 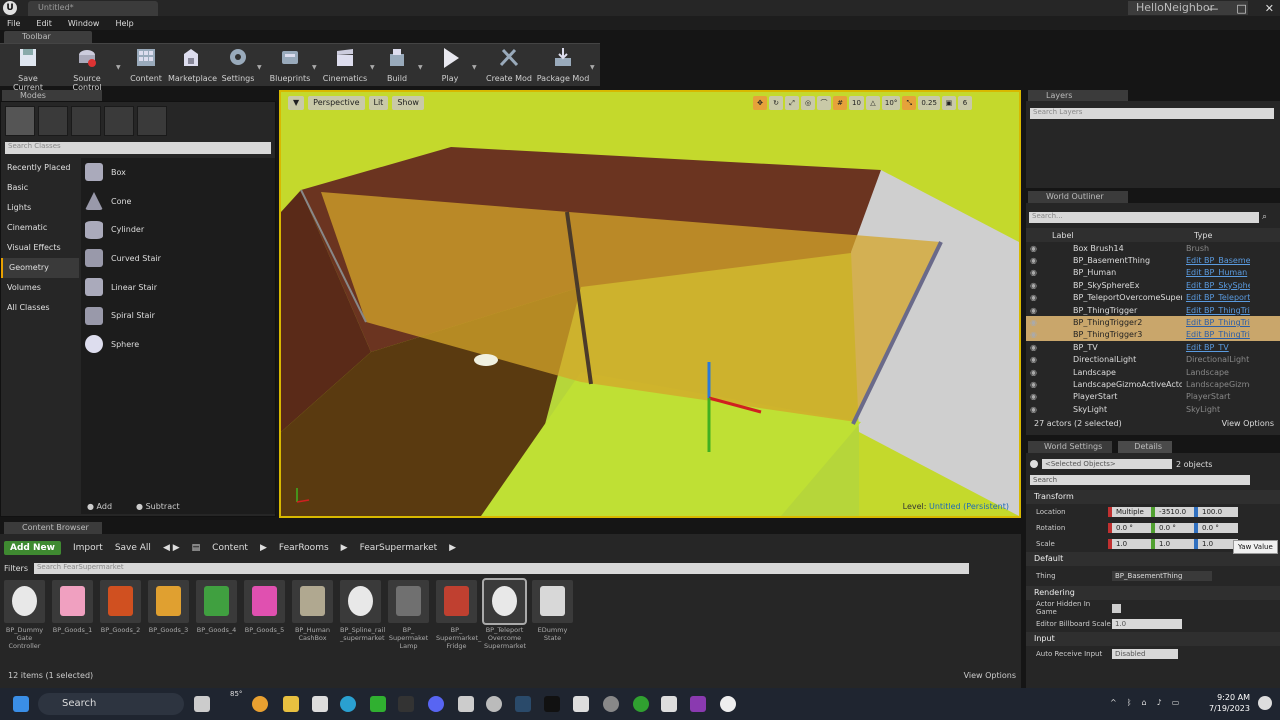 I want to click on add-new-button: Add New, so click(x=32, y=548).